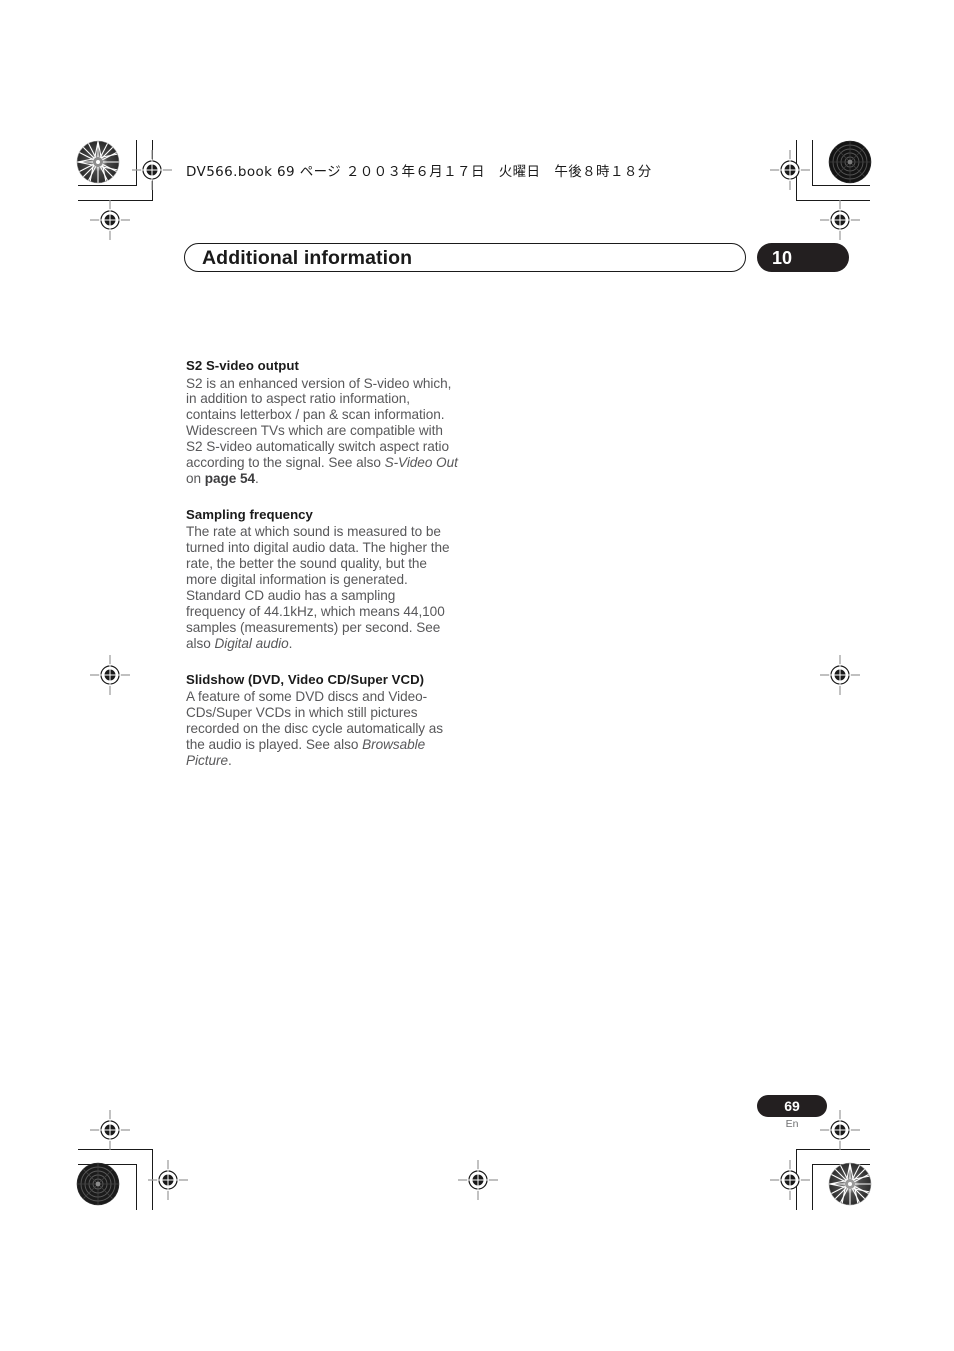 The height and width of the screenshot is (1351, 954). What do you see at coordinates (242, 365) in the screenshot?
I see `glossary-term: S2 S-video output` at bounding box center [242, 365].